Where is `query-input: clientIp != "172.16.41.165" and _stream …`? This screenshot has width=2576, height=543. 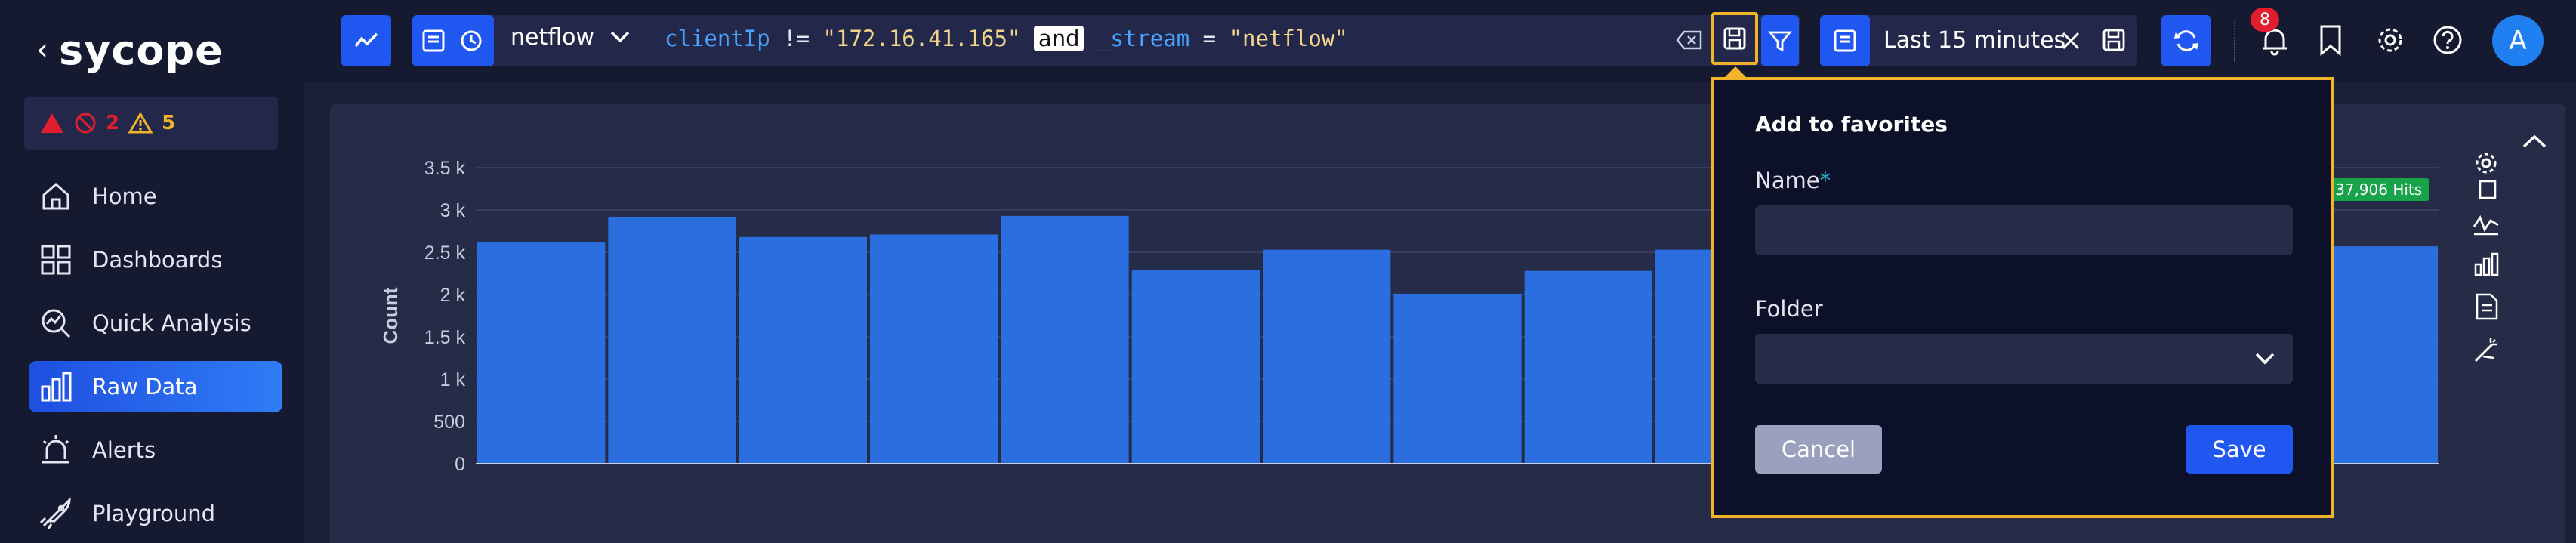
query-input: clientIp != "172.16.41.165" and _stream … is located at coordinates (1006, 38).